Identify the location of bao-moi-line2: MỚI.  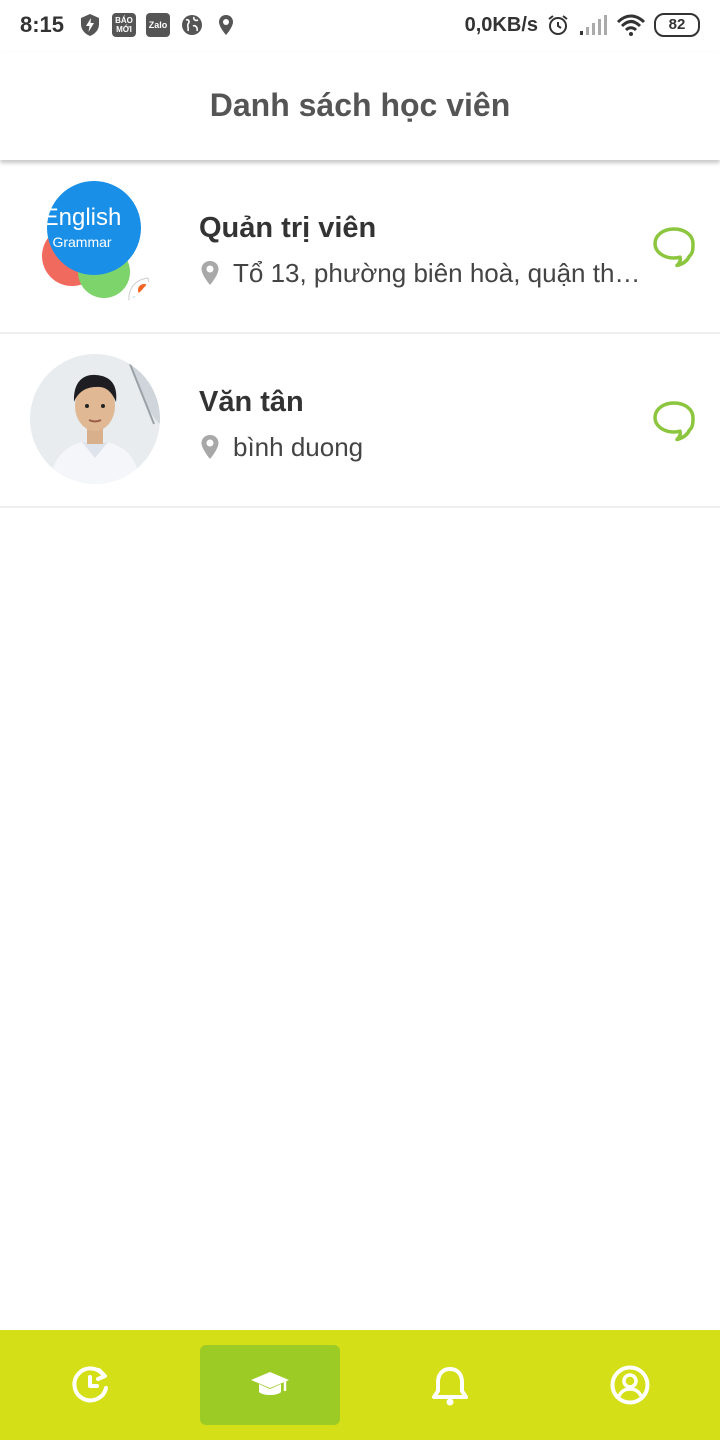
(124, 29).